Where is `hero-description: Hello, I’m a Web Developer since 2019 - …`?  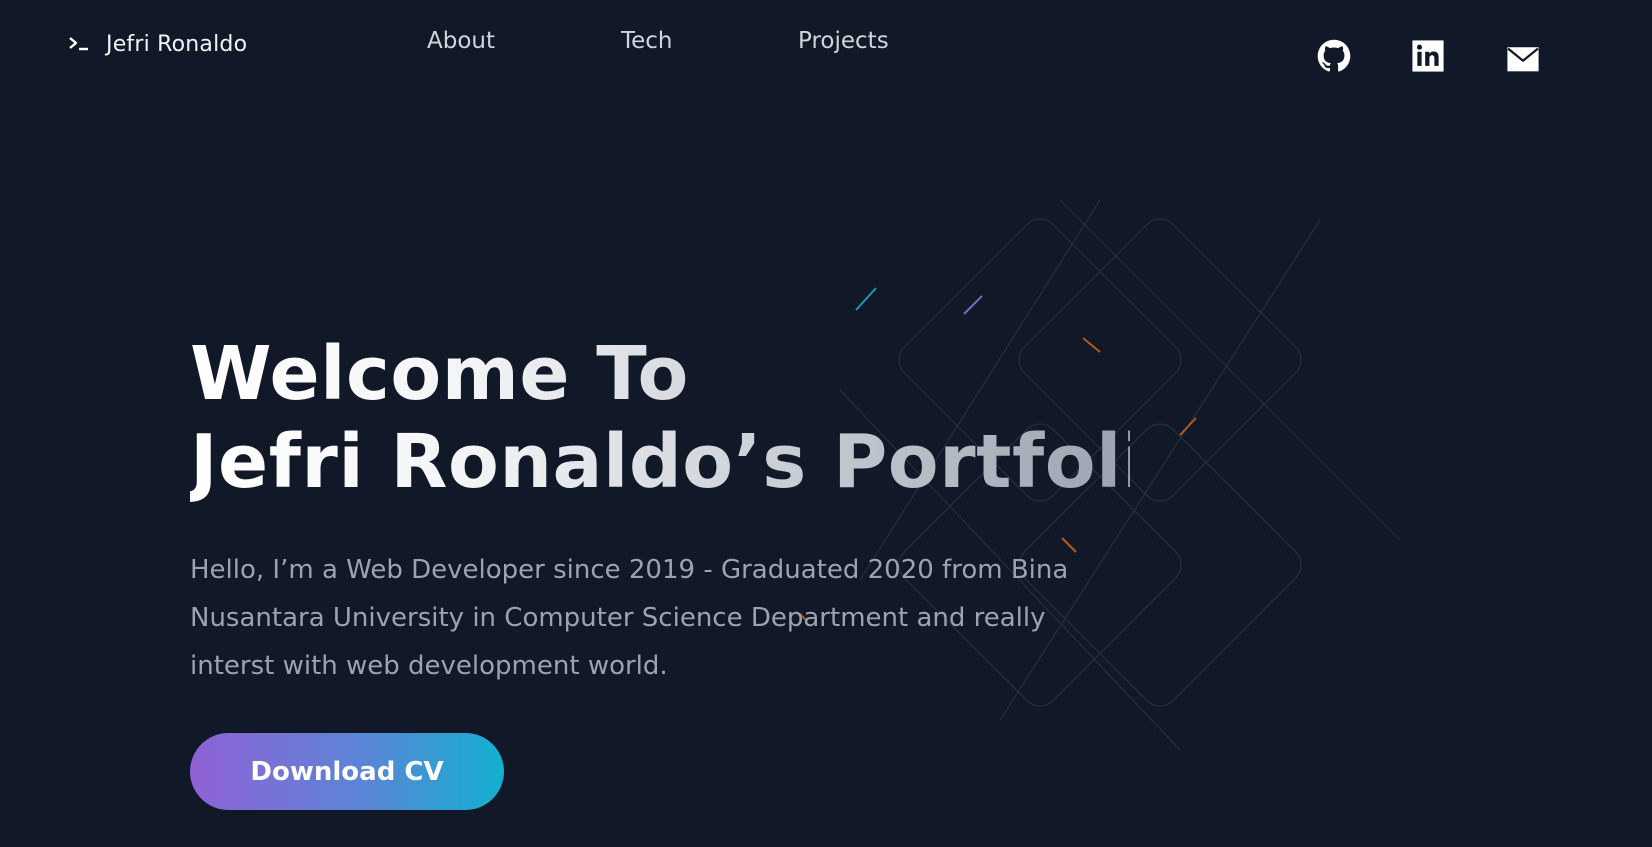 hero-description: Hello, I’m a Web Developer since 2019 - … is located at coordinates (629, 618).